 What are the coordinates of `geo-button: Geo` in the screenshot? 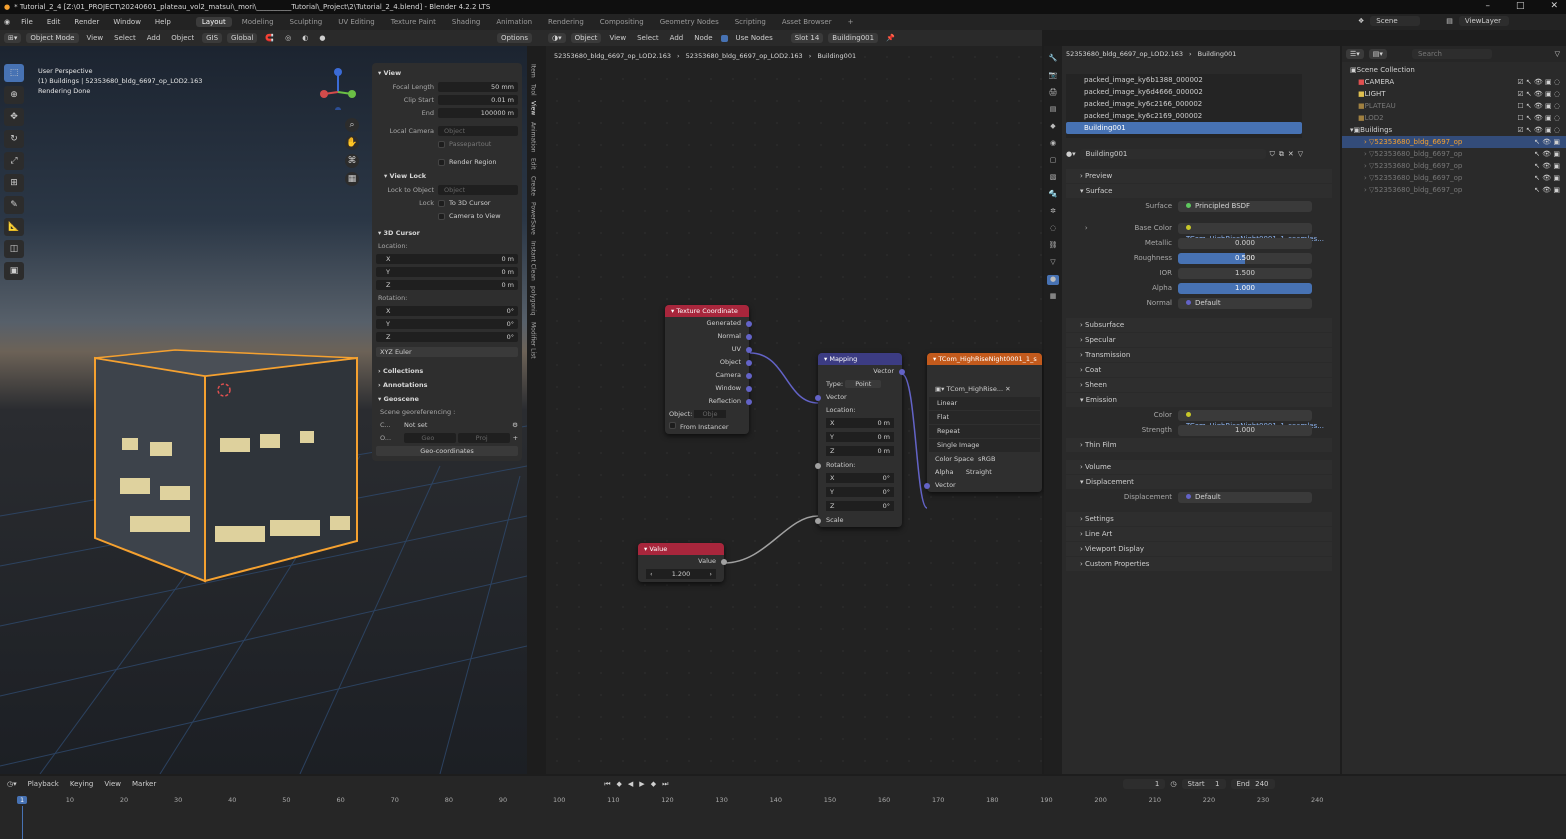 It's located at (430, 438).